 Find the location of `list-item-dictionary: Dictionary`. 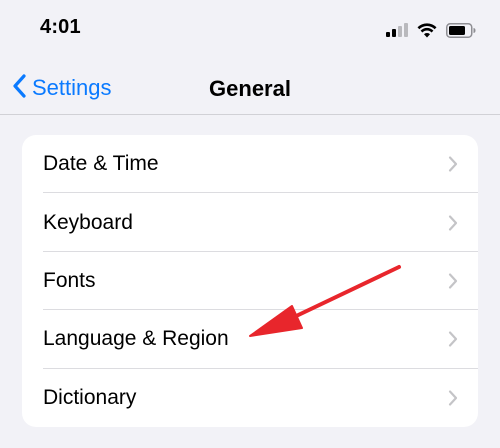

list-item-dictionary: Dictionary is located at coordinates (250, 398).